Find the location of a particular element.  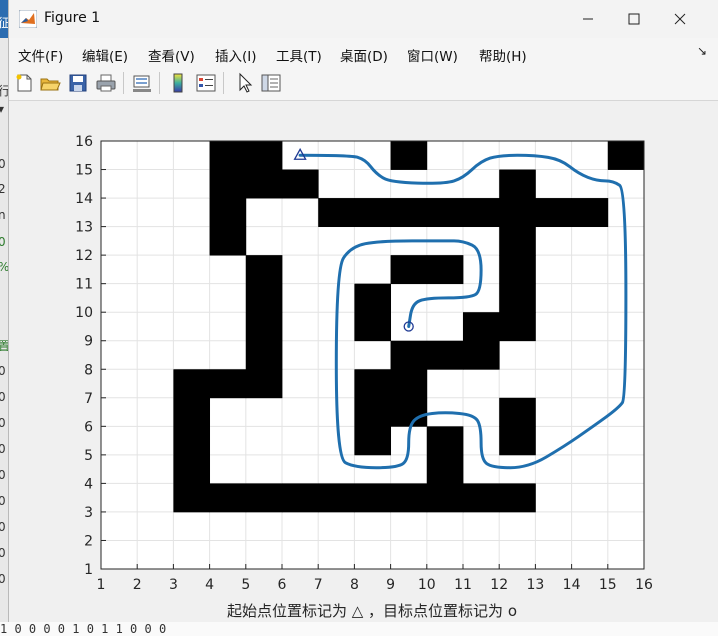

y-tick-label: 7 is located at coordinates (88, 399).